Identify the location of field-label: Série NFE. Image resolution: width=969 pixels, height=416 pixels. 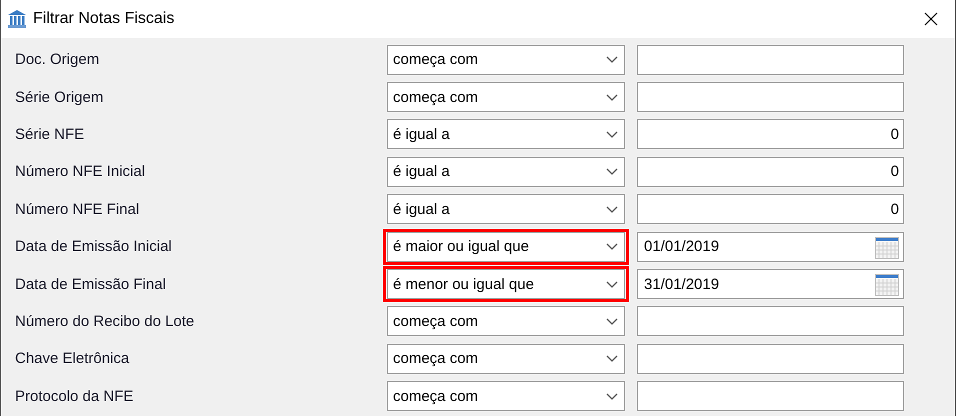
(50, 134).